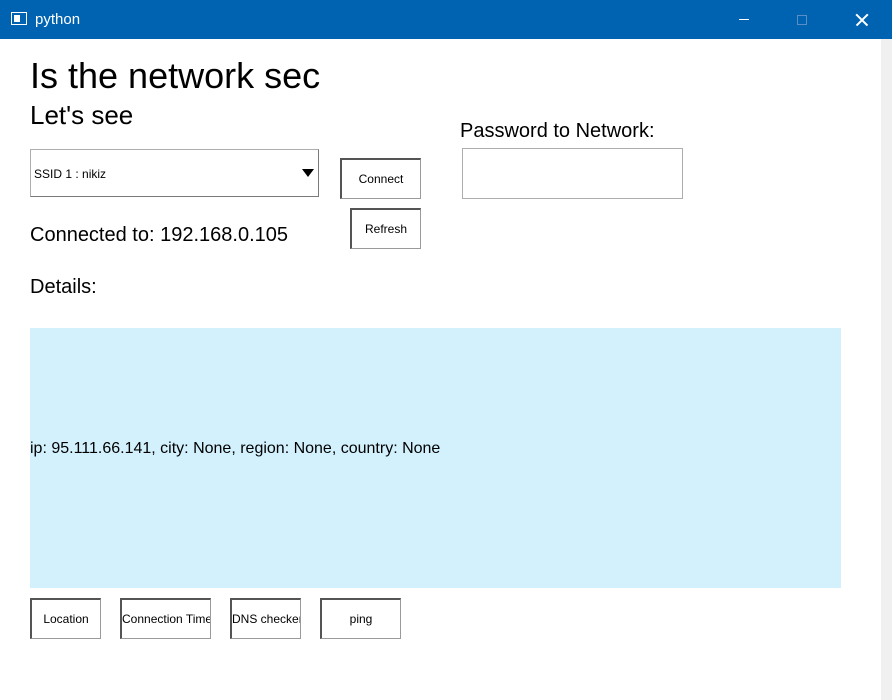 This screenshot has height=700, width=892. I want to click on dropdown-arrow-icon, so click(308, 173).